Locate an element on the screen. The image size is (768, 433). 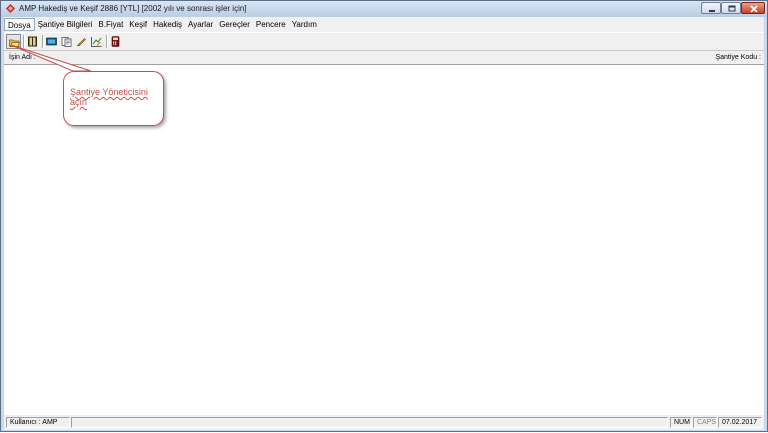
callout-text: Şantiye Yöneticisini açın is located at coordinates (116, 97).